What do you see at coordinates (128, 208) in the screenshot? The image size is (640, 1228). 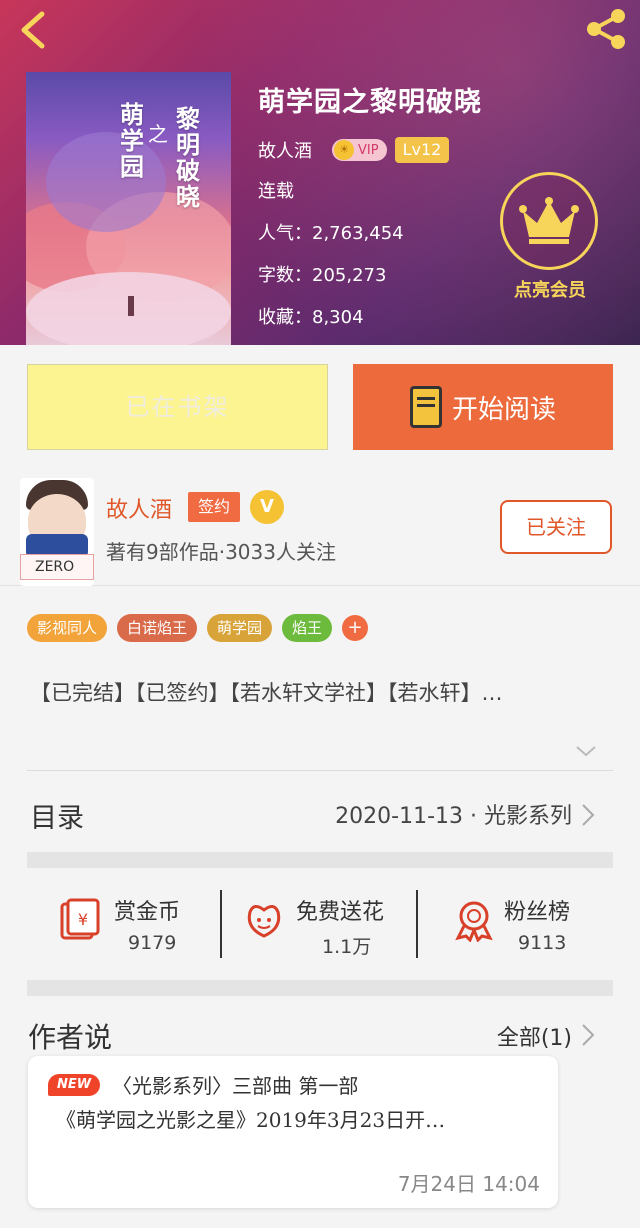 I see `book-cover: 黎明破晓 萌学园 之` at bounding box center [128, 208].